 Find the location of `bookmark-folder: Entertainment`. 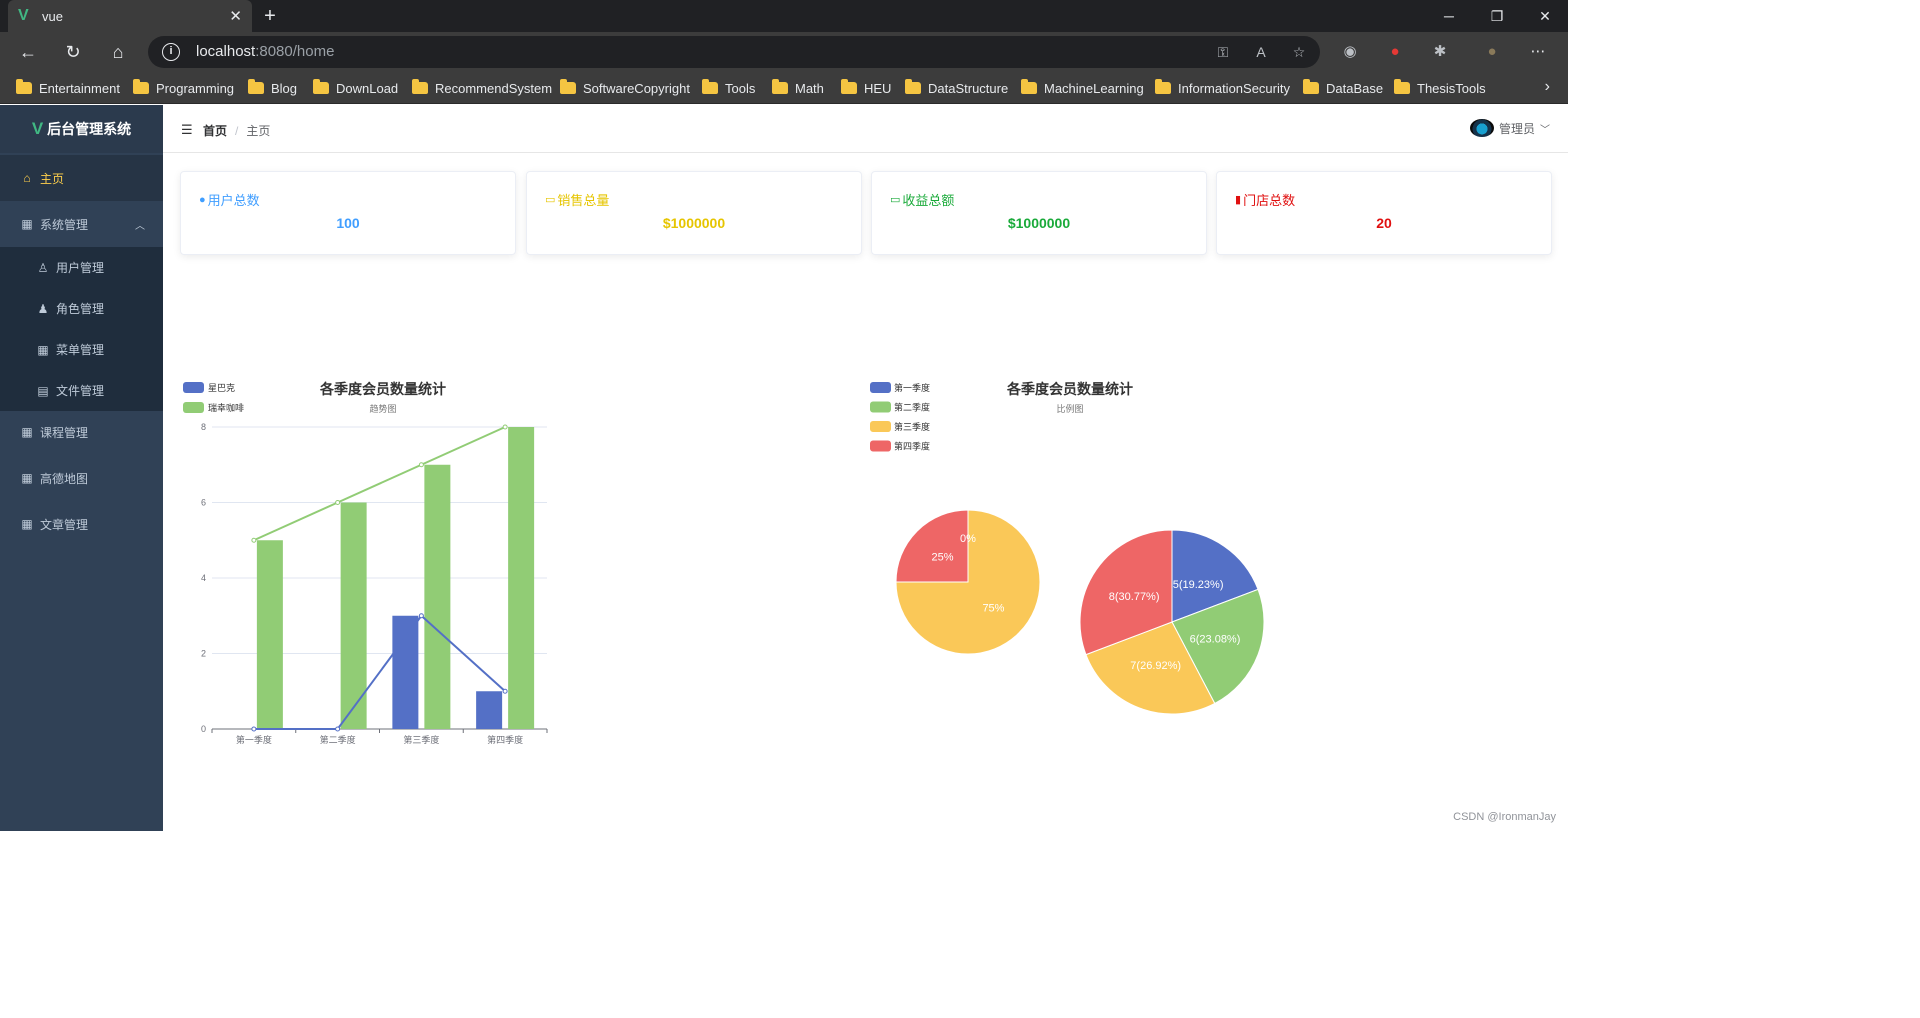

bookmark-folder: Entertainment is located at coordinates (68, 88).